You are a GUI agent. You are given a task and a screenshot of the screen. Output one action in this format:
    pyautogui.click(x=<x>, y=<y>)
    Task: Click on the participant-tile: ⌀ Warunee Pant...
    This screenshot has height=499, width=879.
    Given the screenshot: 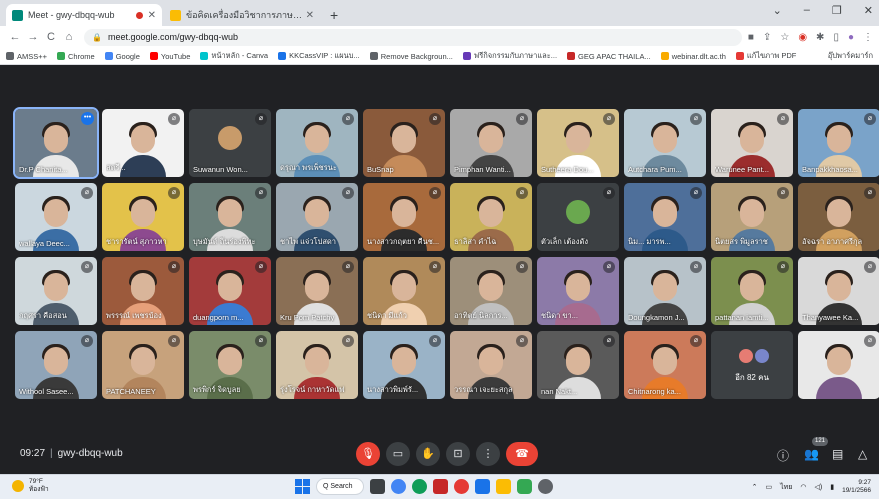 What is the action you would take?
    pyautogui.click(x=752, y=143)
    